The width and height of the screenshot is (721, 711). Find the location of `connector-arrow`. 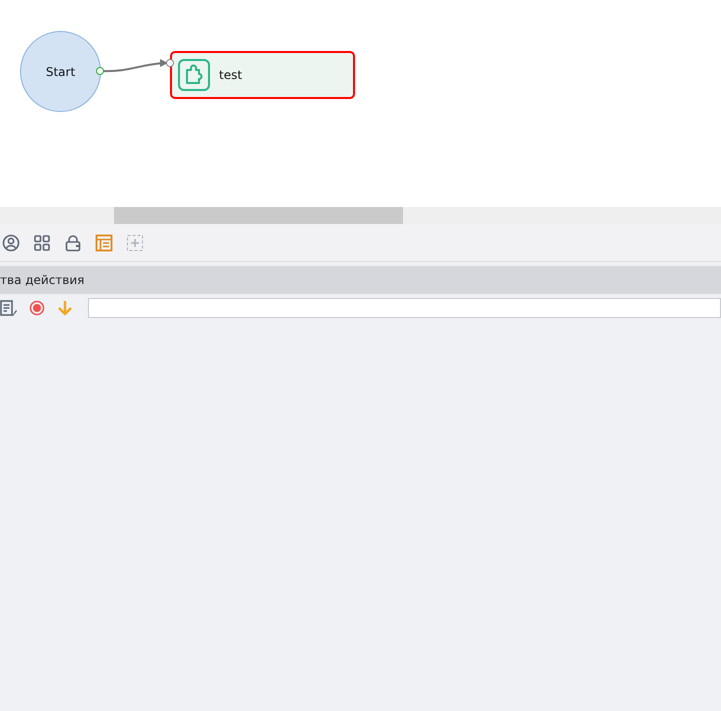

connector-arrow is located at coordinates (135, 65).